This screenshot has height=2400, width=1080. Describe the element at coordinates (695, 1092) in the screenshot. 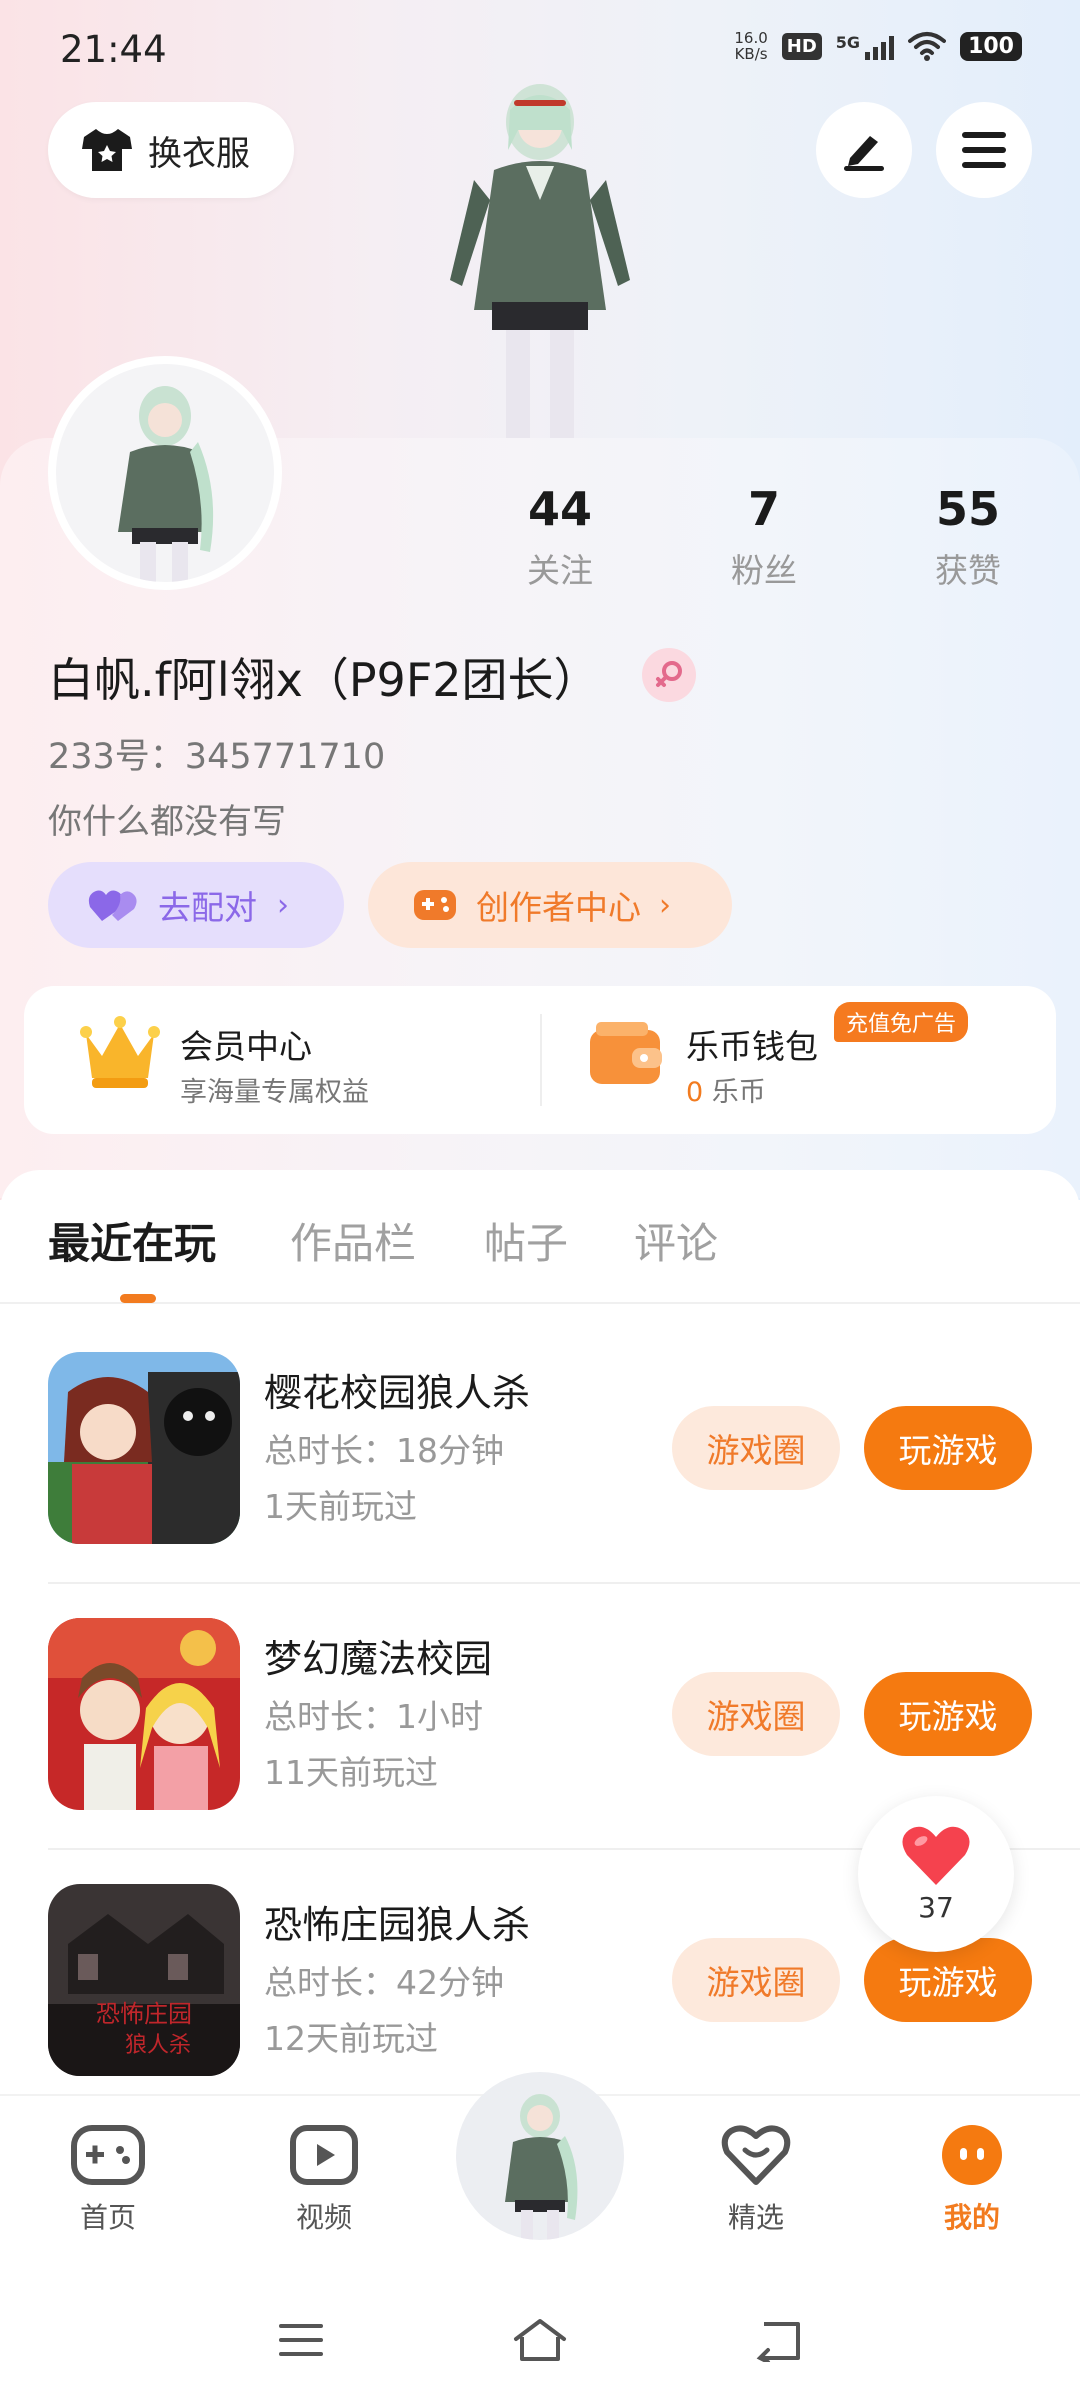

I see `wallet-amount: 0` at that location.